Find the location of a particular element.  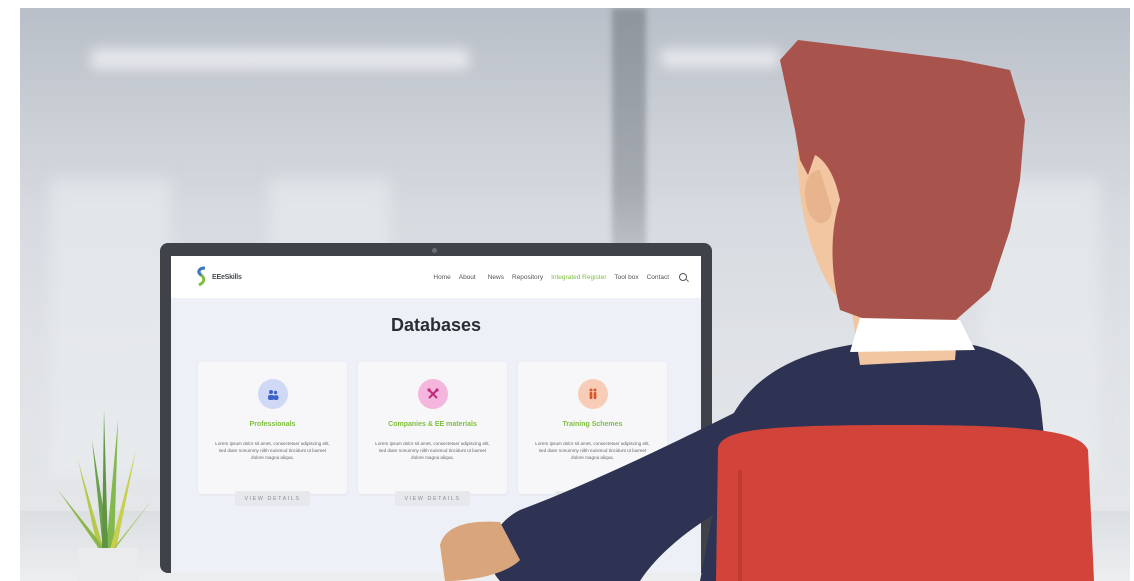

nav-tool-box: Tool box is located at coordinates (626, 277).